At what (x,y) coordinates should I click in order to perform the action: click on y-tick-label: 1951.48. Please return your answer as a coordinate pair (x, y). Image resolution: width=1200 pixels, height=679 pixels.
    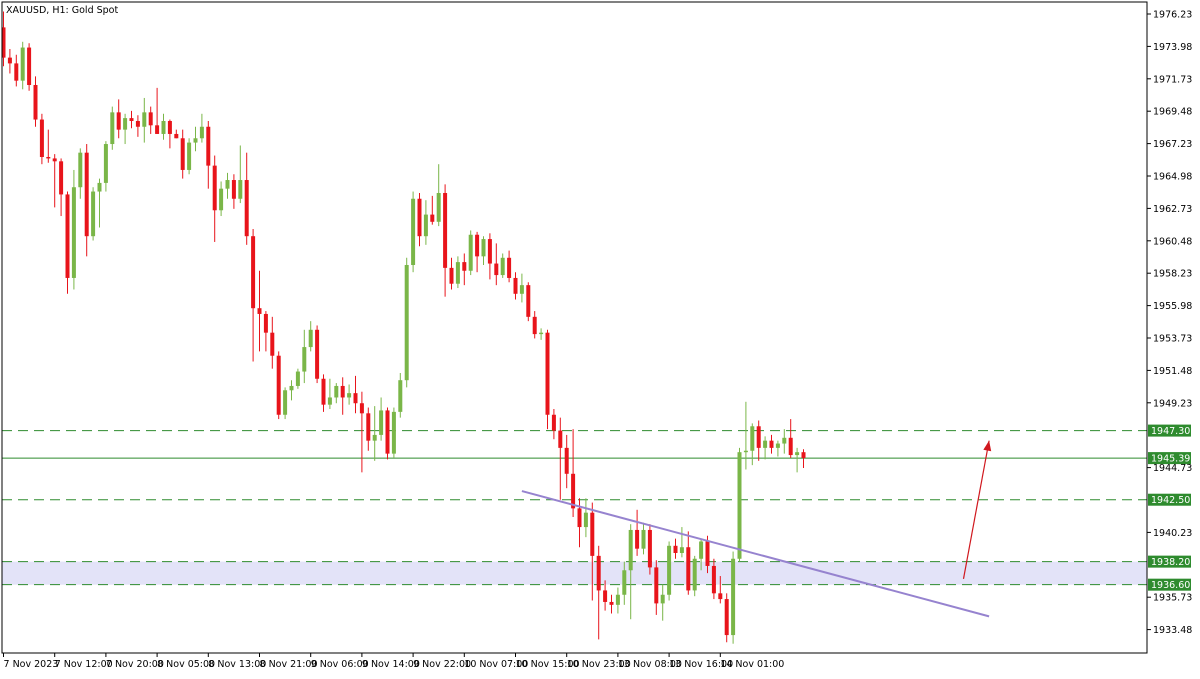
    Looking at the image, I should click on (1172, 371).